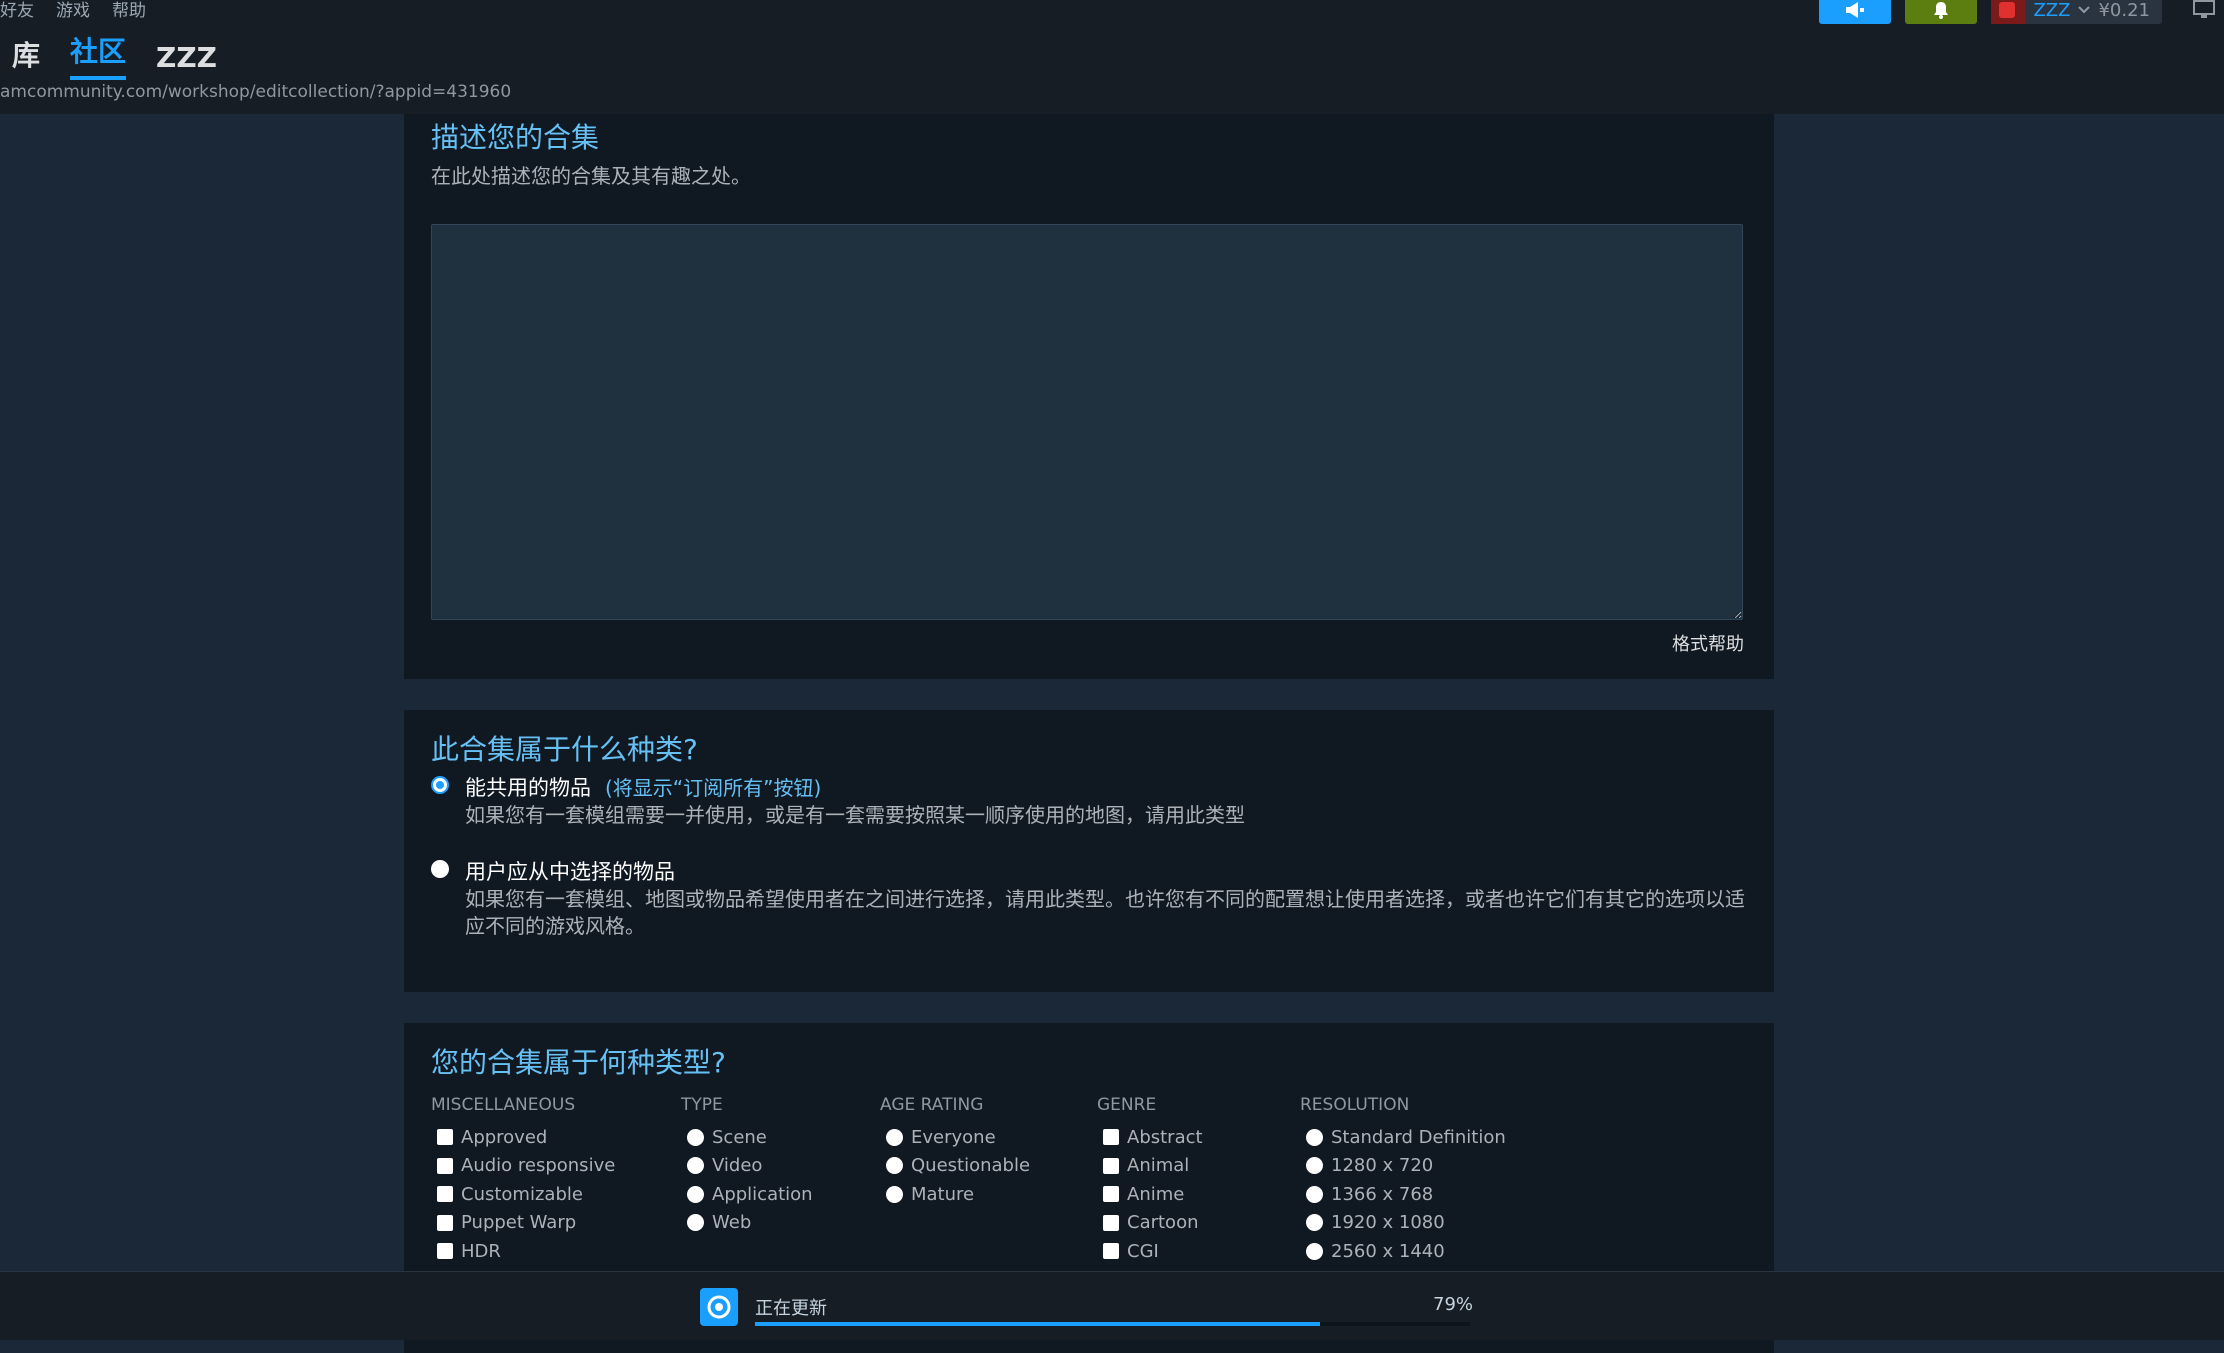  What do you see at coordinates (1433, 1223) in the screenshot?
I see `tag-item: 1920 x 1080` at bounding box center [1433, 1223].